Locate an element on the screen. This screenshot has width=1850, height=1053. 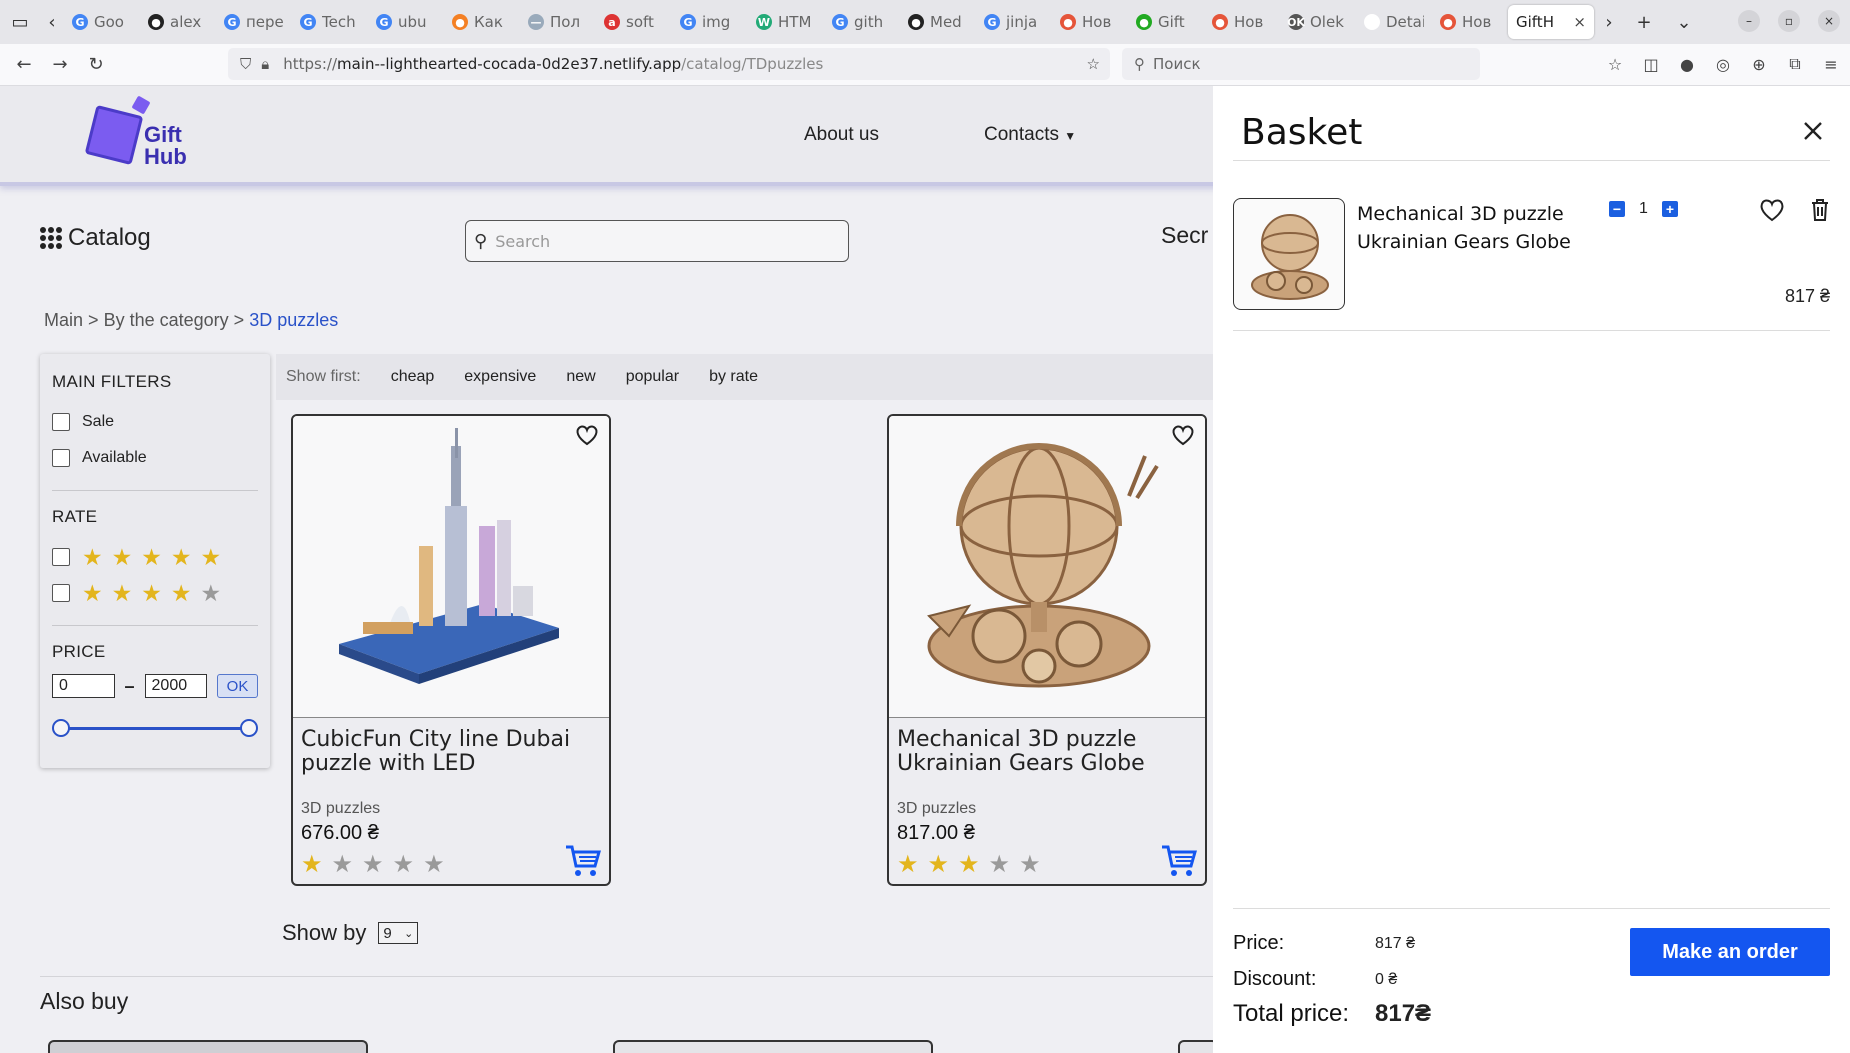
browser-tab: OK Olek is located at coordinates (1318, 22).